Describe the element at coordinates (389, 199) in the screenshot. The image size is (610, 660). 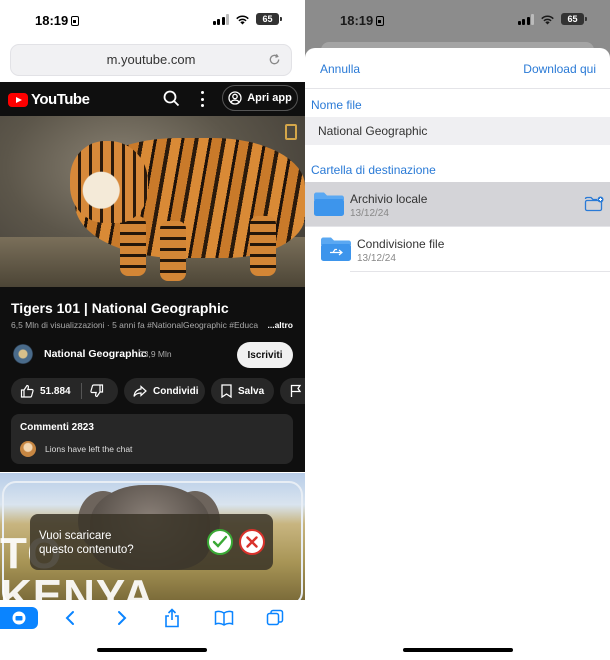
I see `folder-name: Archivio locale` at that location.